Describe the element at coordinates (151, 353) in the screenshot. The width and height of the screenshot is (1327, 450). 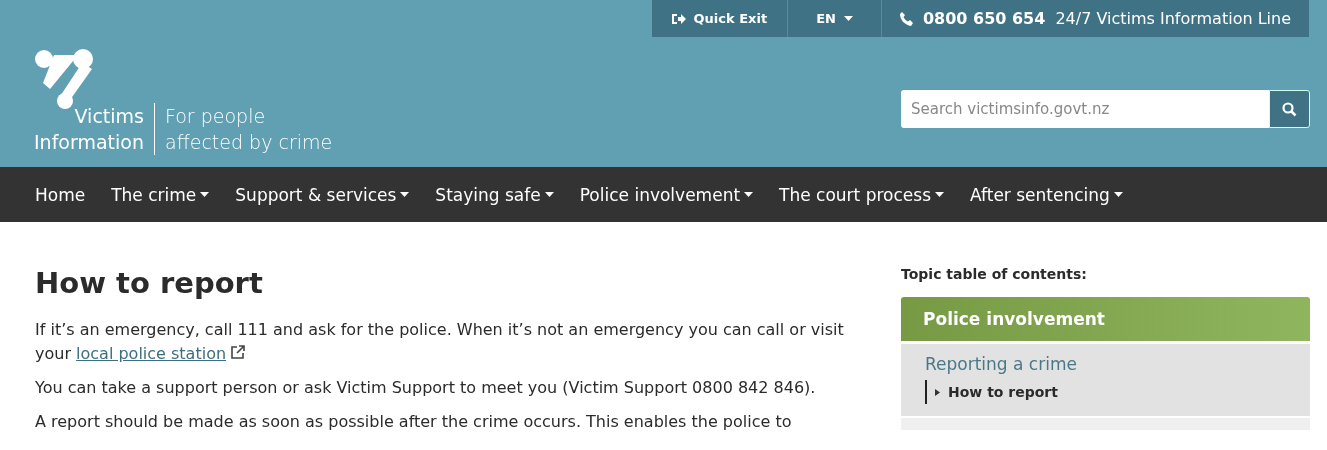
I see `text-link: local police station` at that location.